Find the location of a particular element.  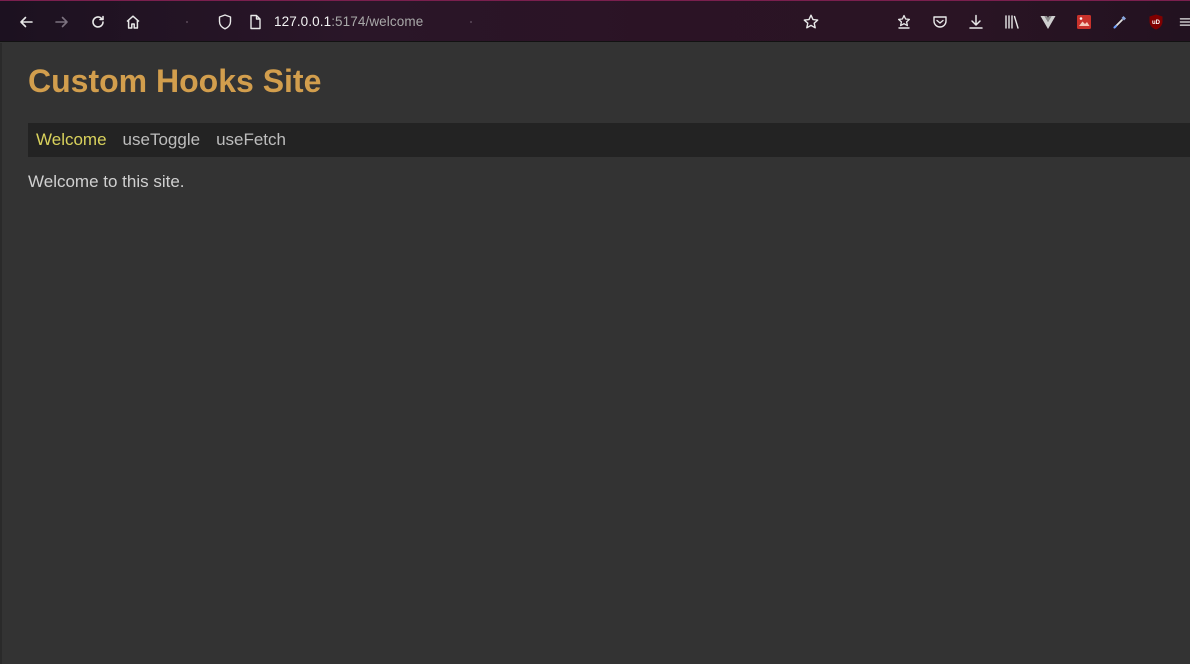

site-nav: Welcome useToggle useFetch is located at coordinates (609, 140).